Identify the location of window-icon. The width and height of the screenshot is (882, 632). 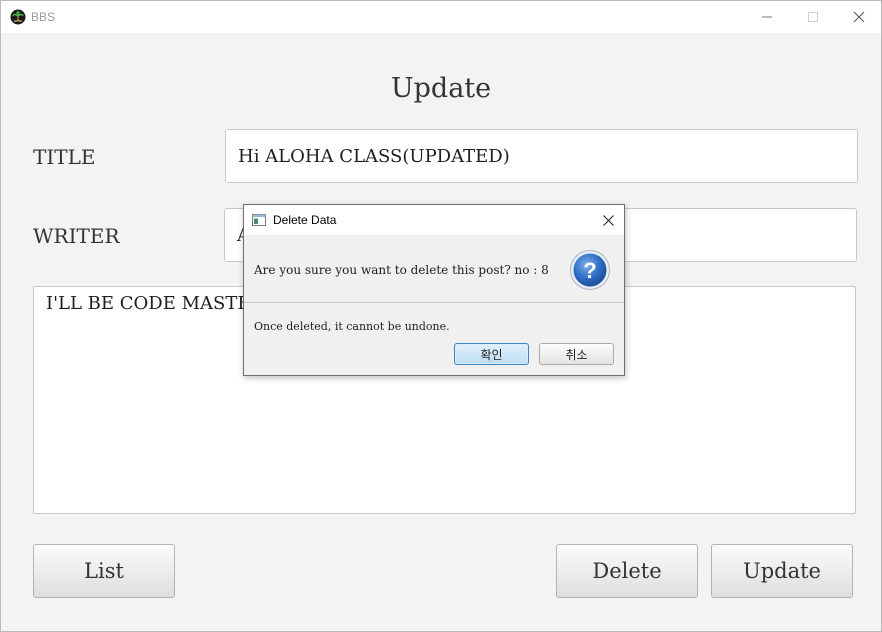
(259, 219).